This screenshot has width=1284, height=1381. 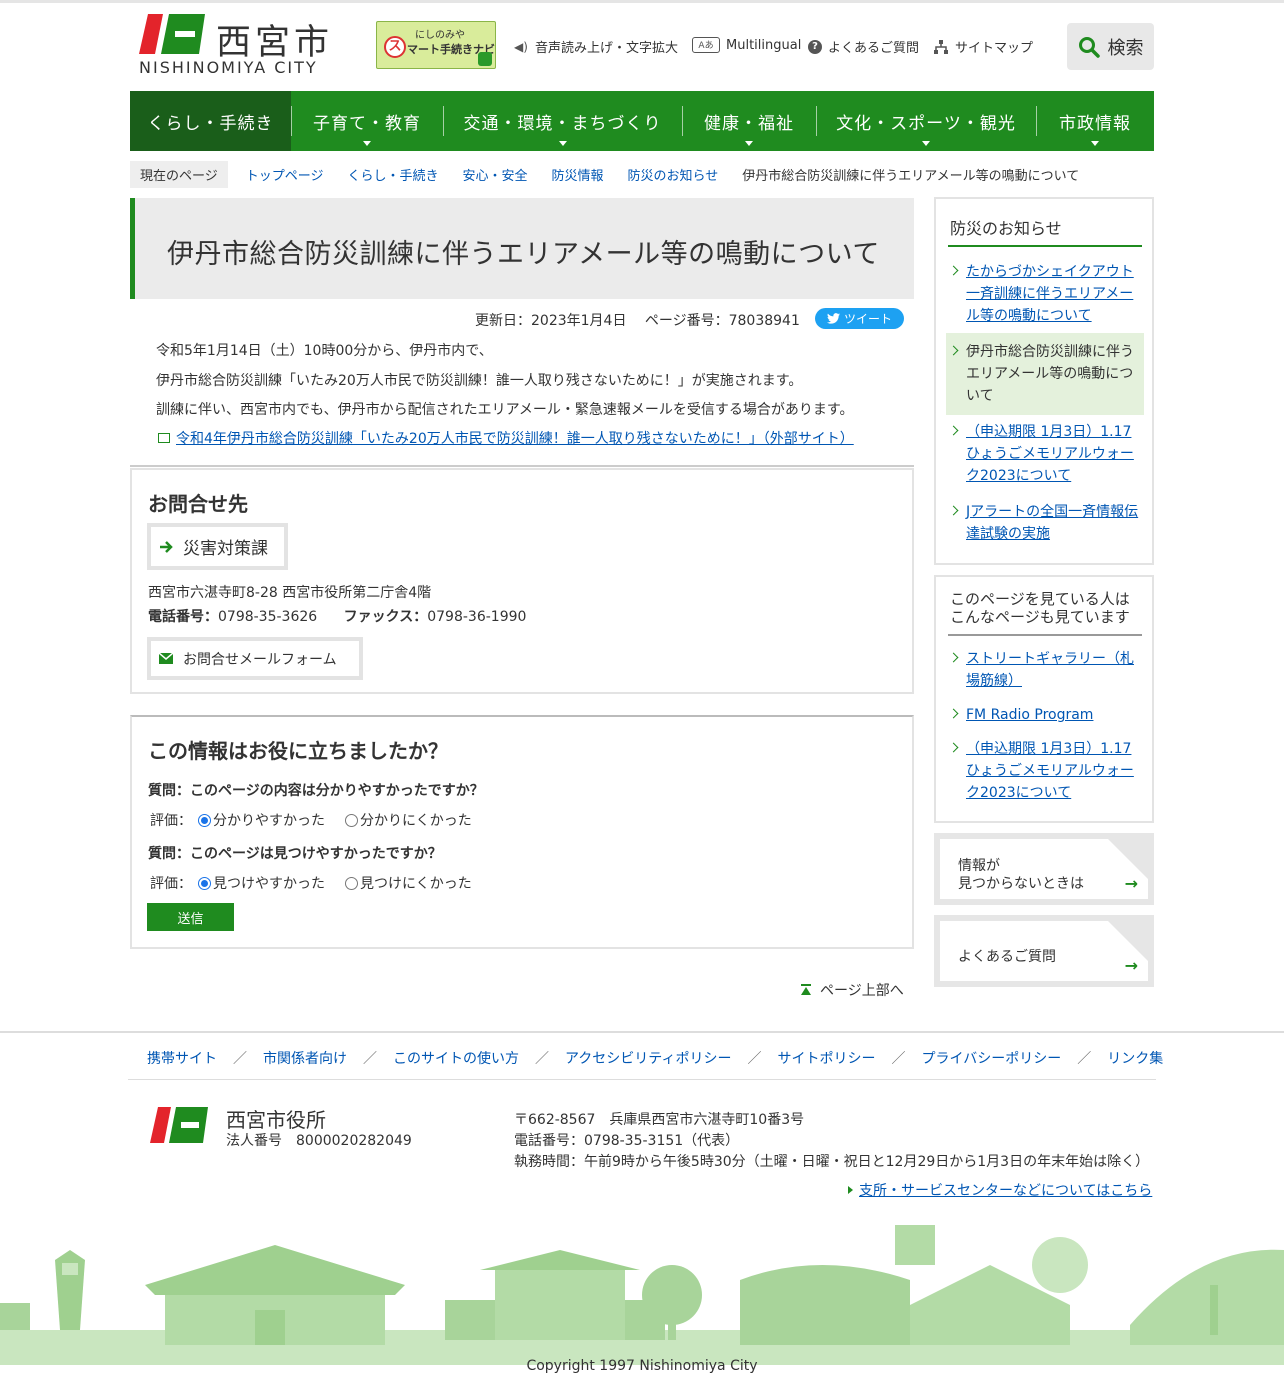 What do you see at coordinates (673, 174) in the screenshot?
I see `breadcrumb-link-disaster-news: 防災のお知らせ` at bounding box center [673, 174].